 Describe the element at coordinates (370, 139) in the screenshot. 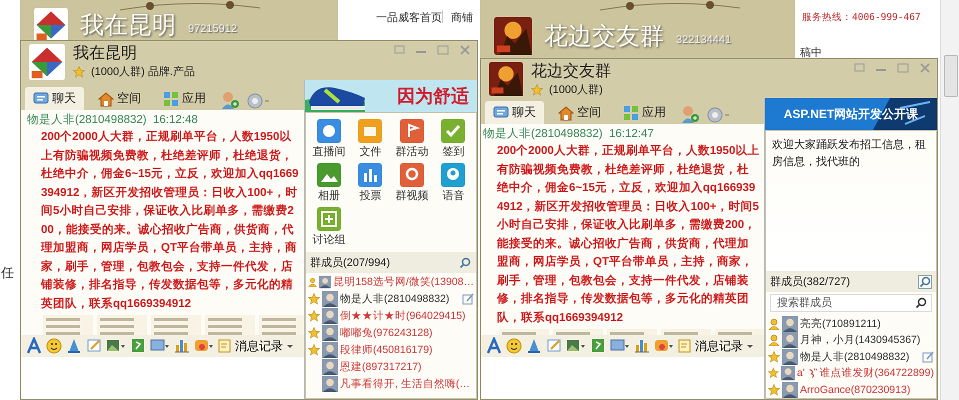

I see `app-button: 文件` at that location.